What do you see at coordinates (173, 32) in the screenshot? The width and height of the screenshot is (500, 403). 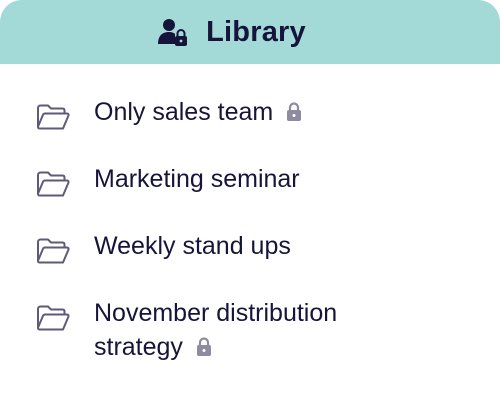 I see `user-lock-icon` at bounding box center [173, 32].